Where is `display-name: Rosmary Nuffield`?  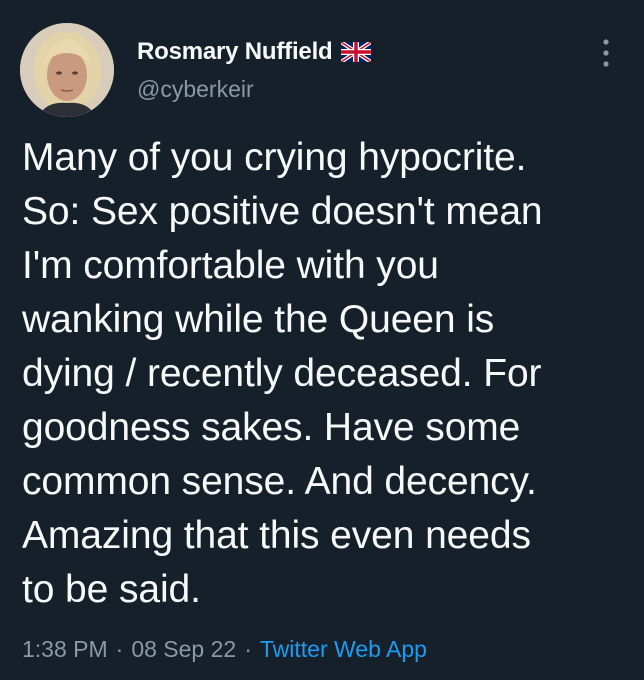 display-name: Rosmary Nuffield is located at coordinates (235, 52).